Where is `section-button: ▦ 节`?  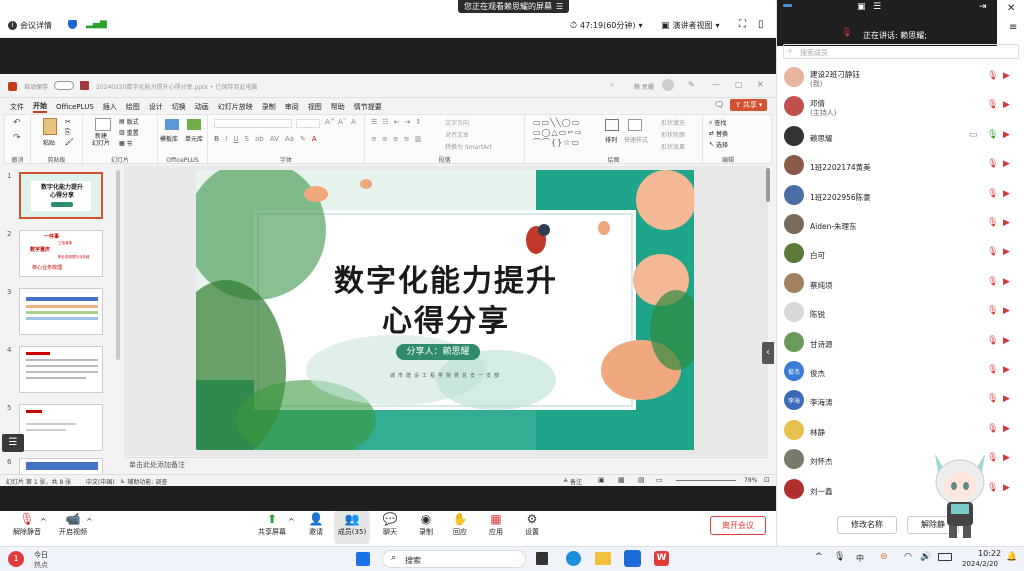
section-button: ▦ 节 is located at coordinates (126, 143).